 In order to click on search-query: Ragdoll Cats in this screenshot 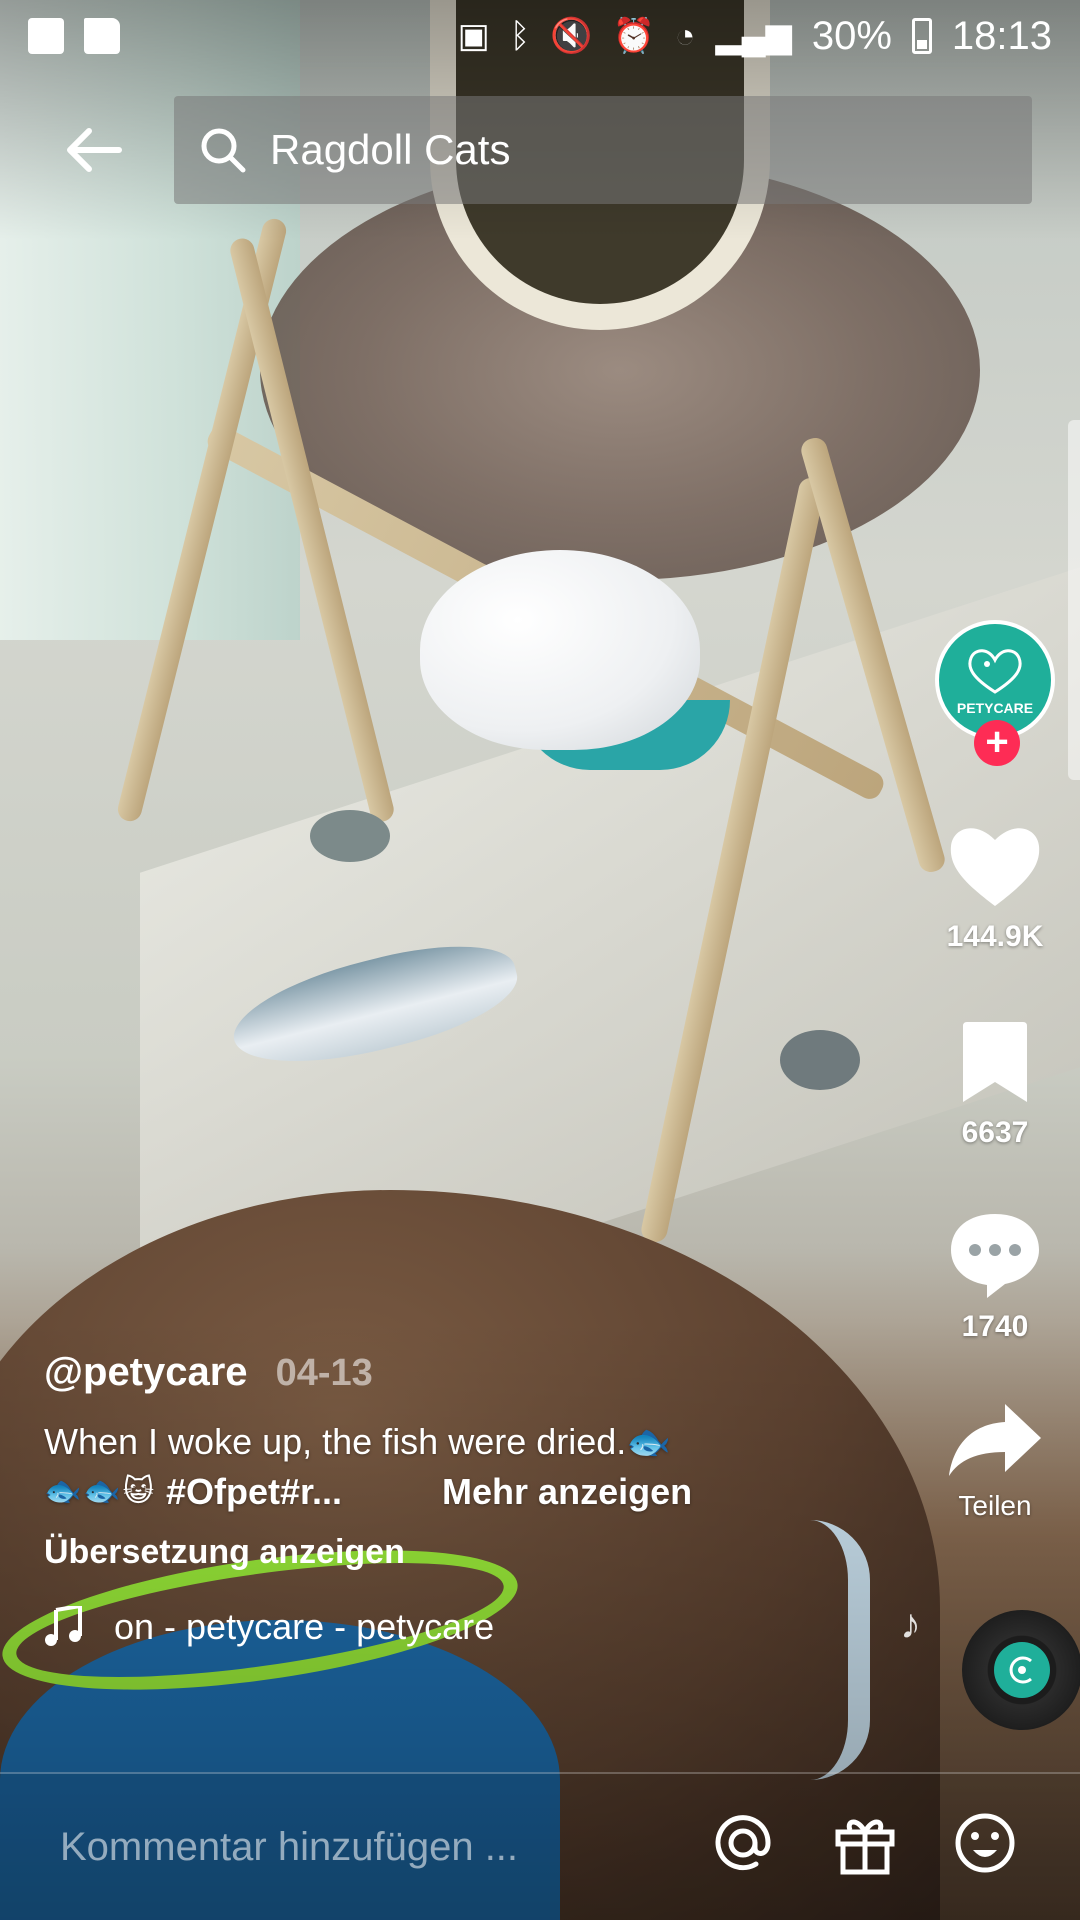, I will do `click(390, 150)`.